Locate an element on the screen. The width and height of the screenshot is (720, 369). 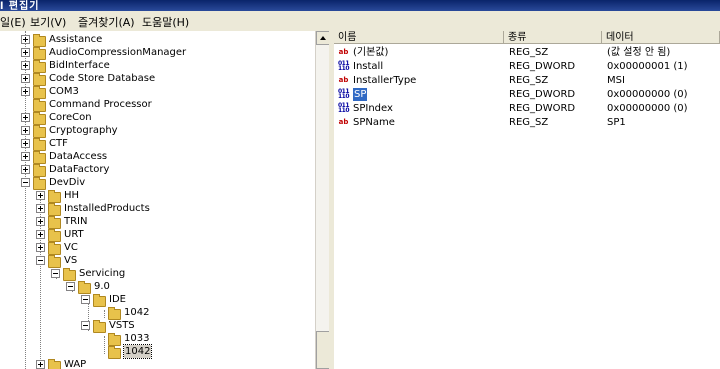
tree-item: HH is located at coordinates (157, 196).